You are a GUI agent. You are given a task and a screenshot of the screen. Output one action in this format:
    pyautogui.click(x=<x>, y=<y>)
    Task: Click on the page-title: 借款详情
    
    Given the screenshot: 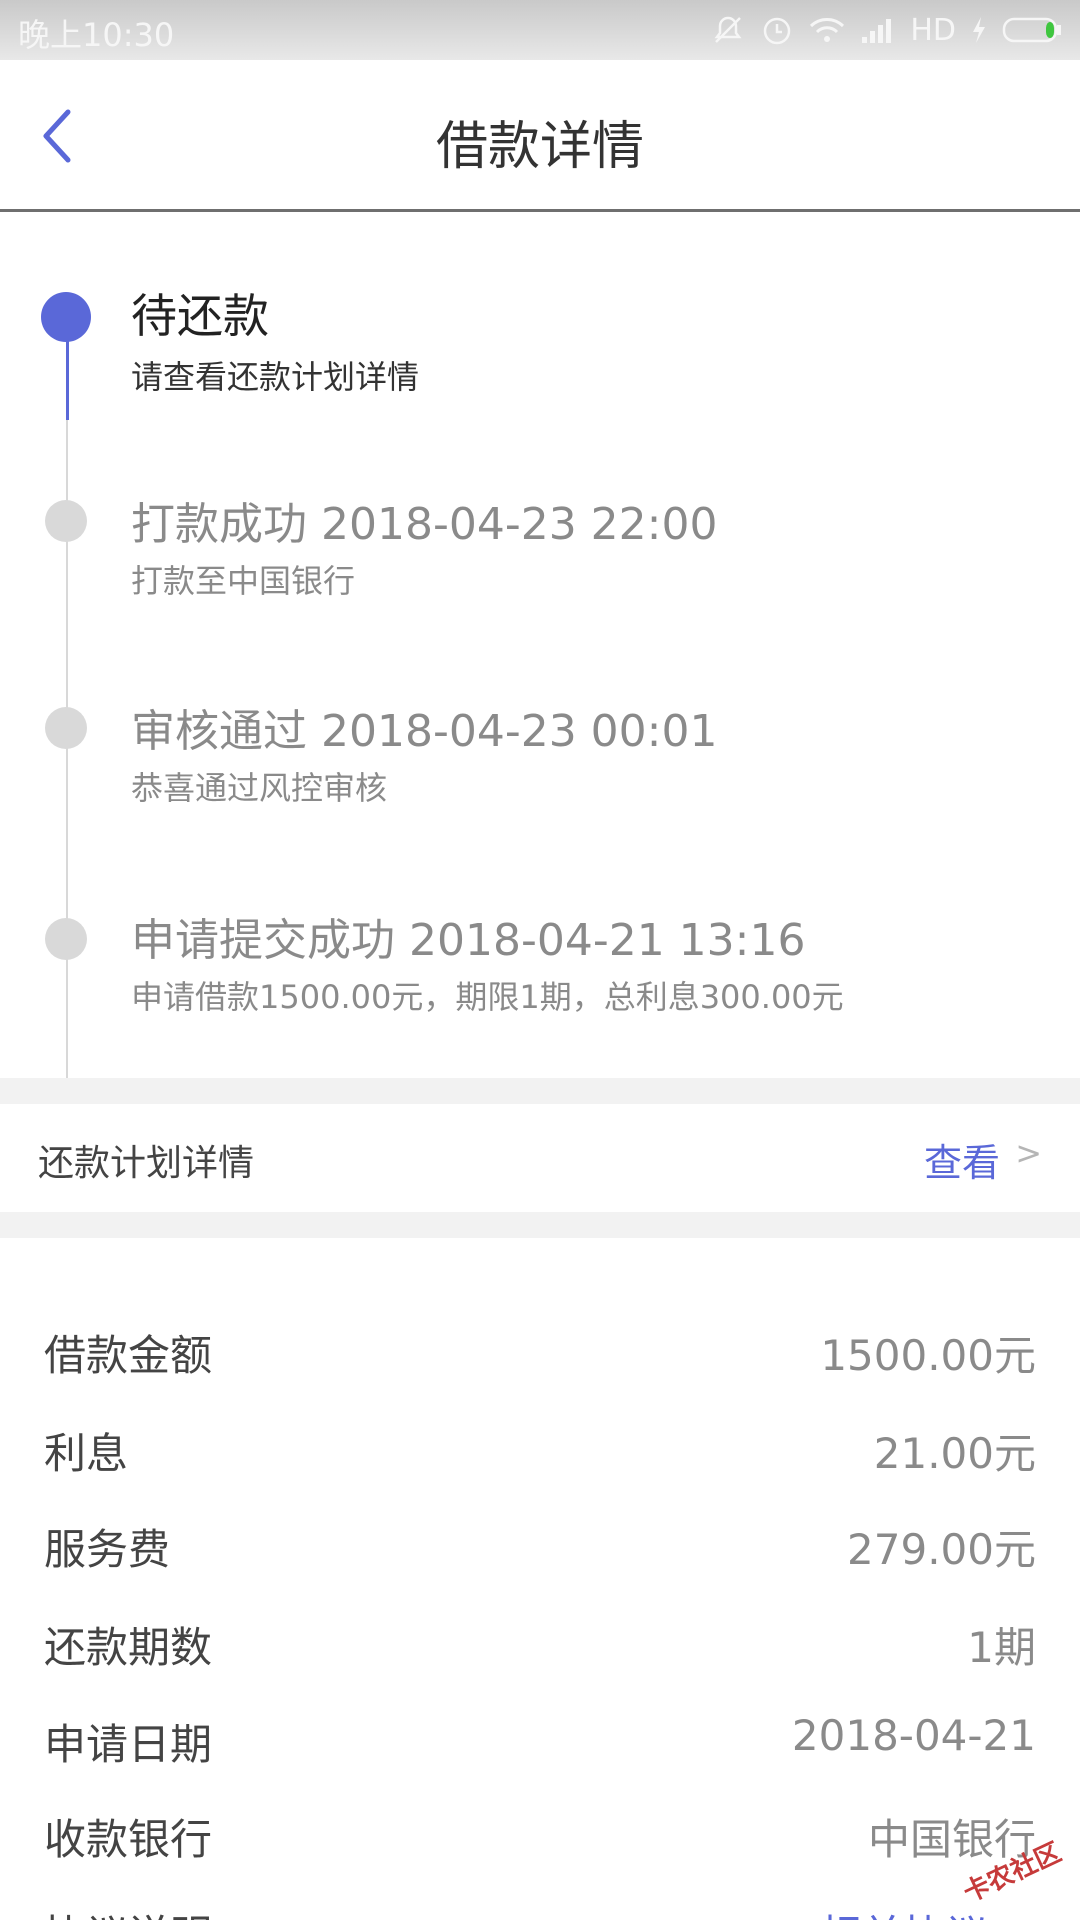 What is the action you would take?
    pyautogui.click(x=539, y=147)
    